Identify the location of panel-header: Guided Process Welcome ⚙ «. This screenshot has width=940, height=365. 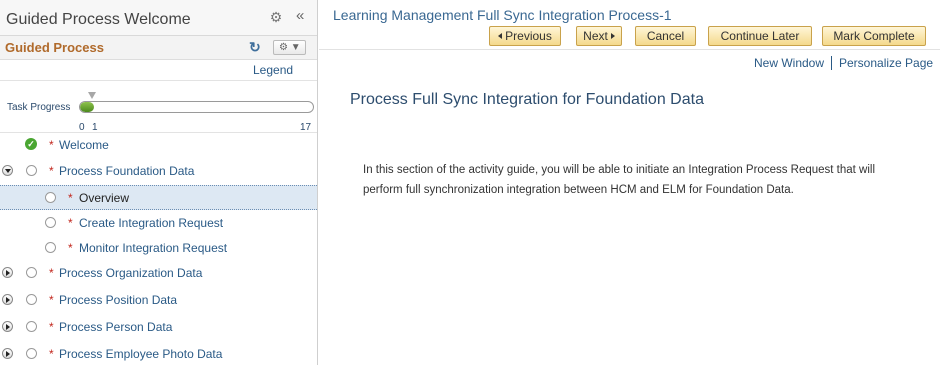
(158, 18).